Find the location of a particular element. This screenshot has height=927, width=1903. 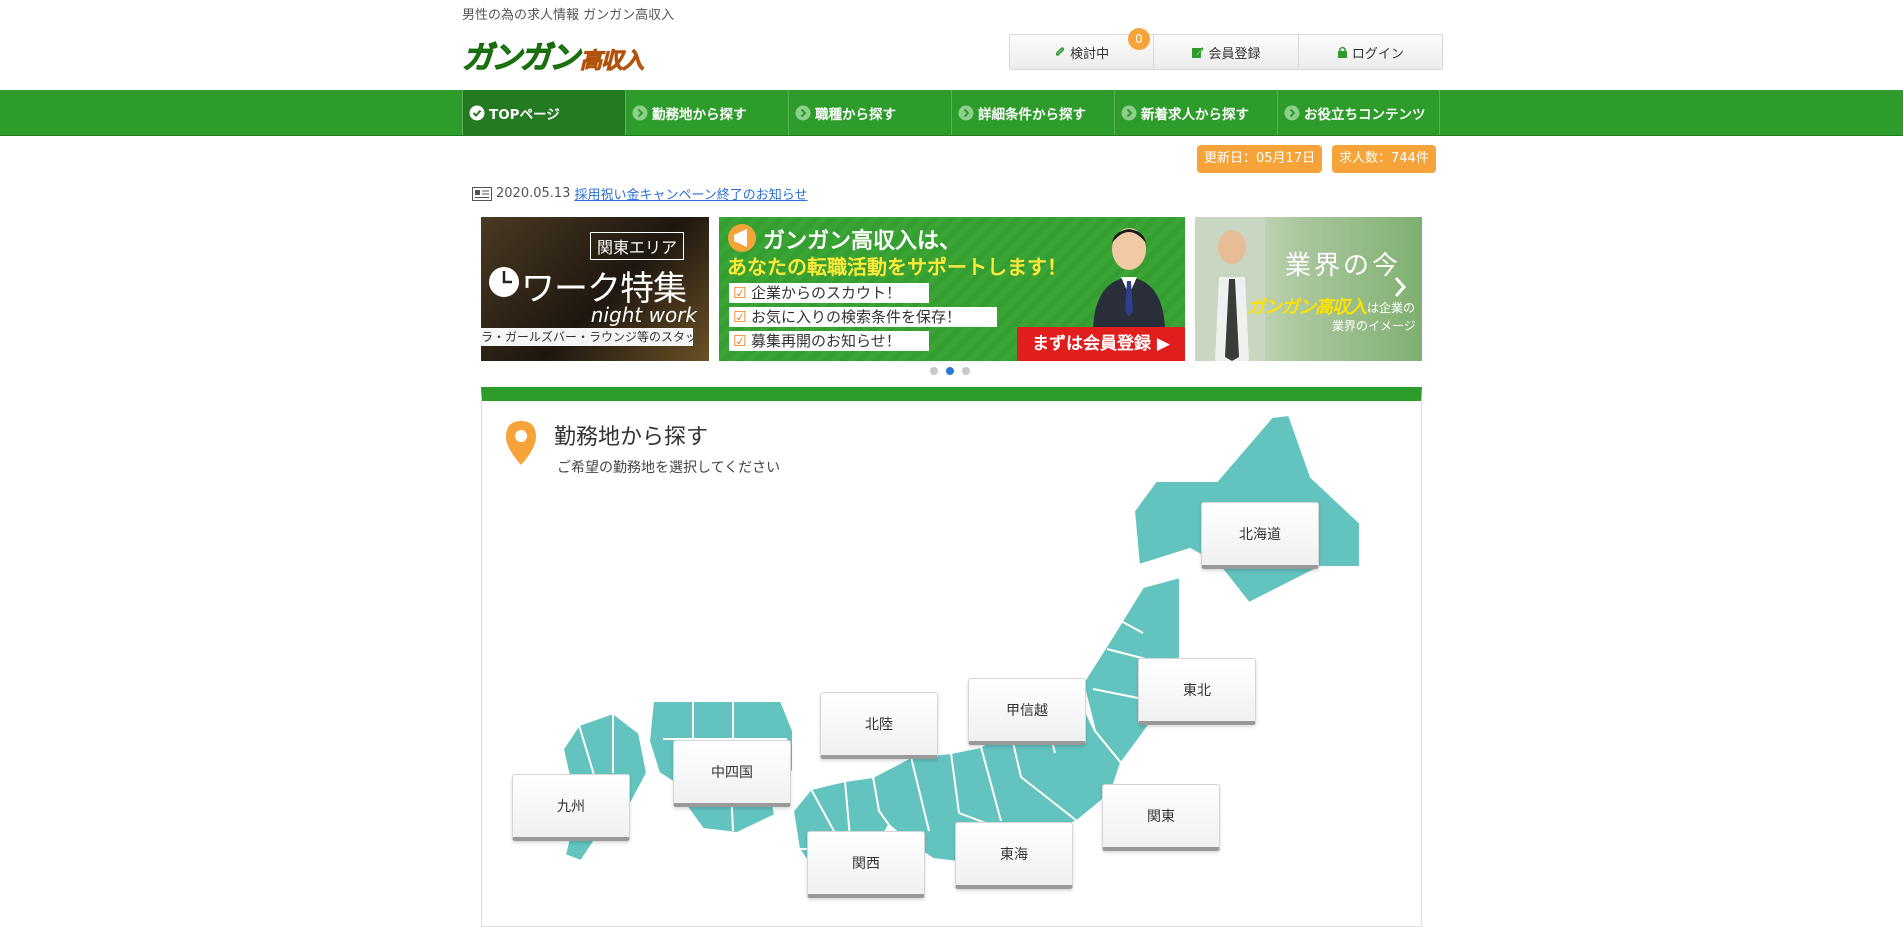

news-link: 採用祝い金キャンペーン終了のお知らせ is located at coordinates (690, 193).